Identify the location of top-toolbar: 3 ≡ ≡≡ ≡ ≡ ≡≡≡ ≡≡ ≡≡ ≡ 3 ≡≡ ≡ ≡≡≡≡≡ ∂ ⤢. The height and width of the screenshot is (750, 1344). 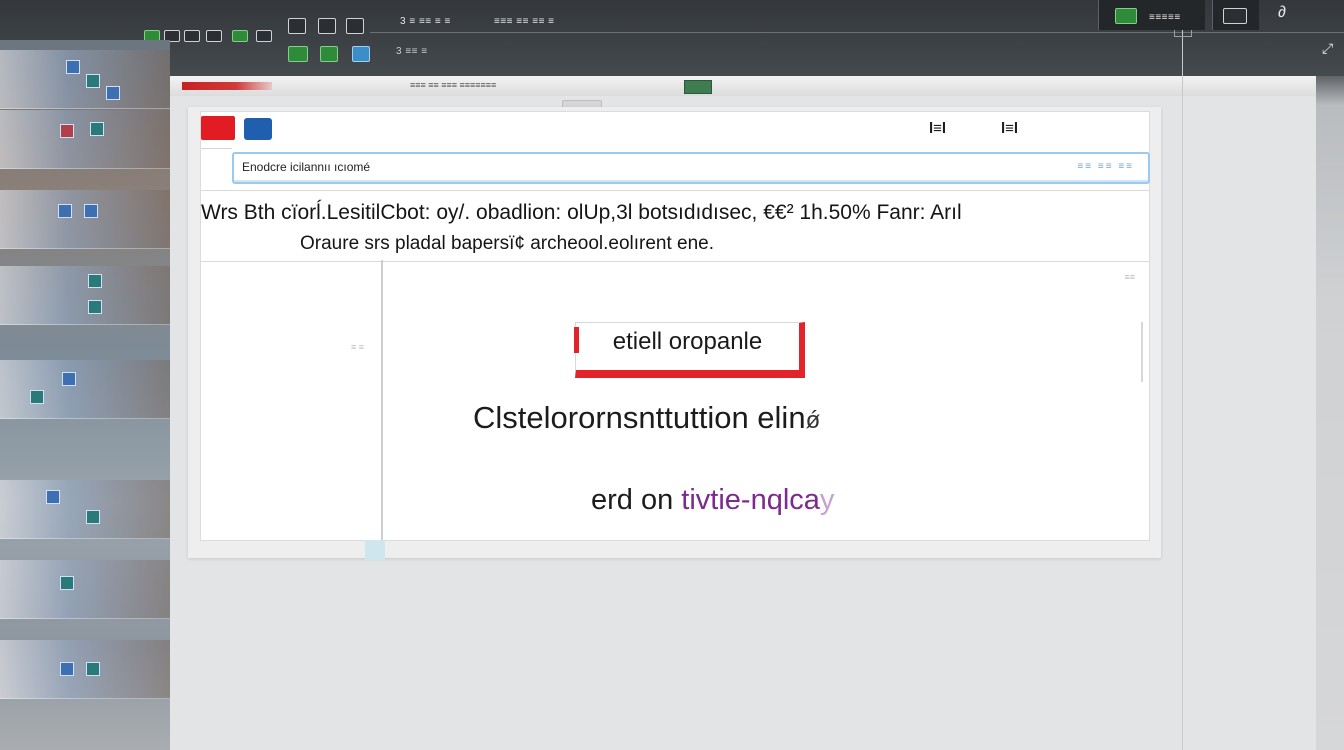
(672, 38).